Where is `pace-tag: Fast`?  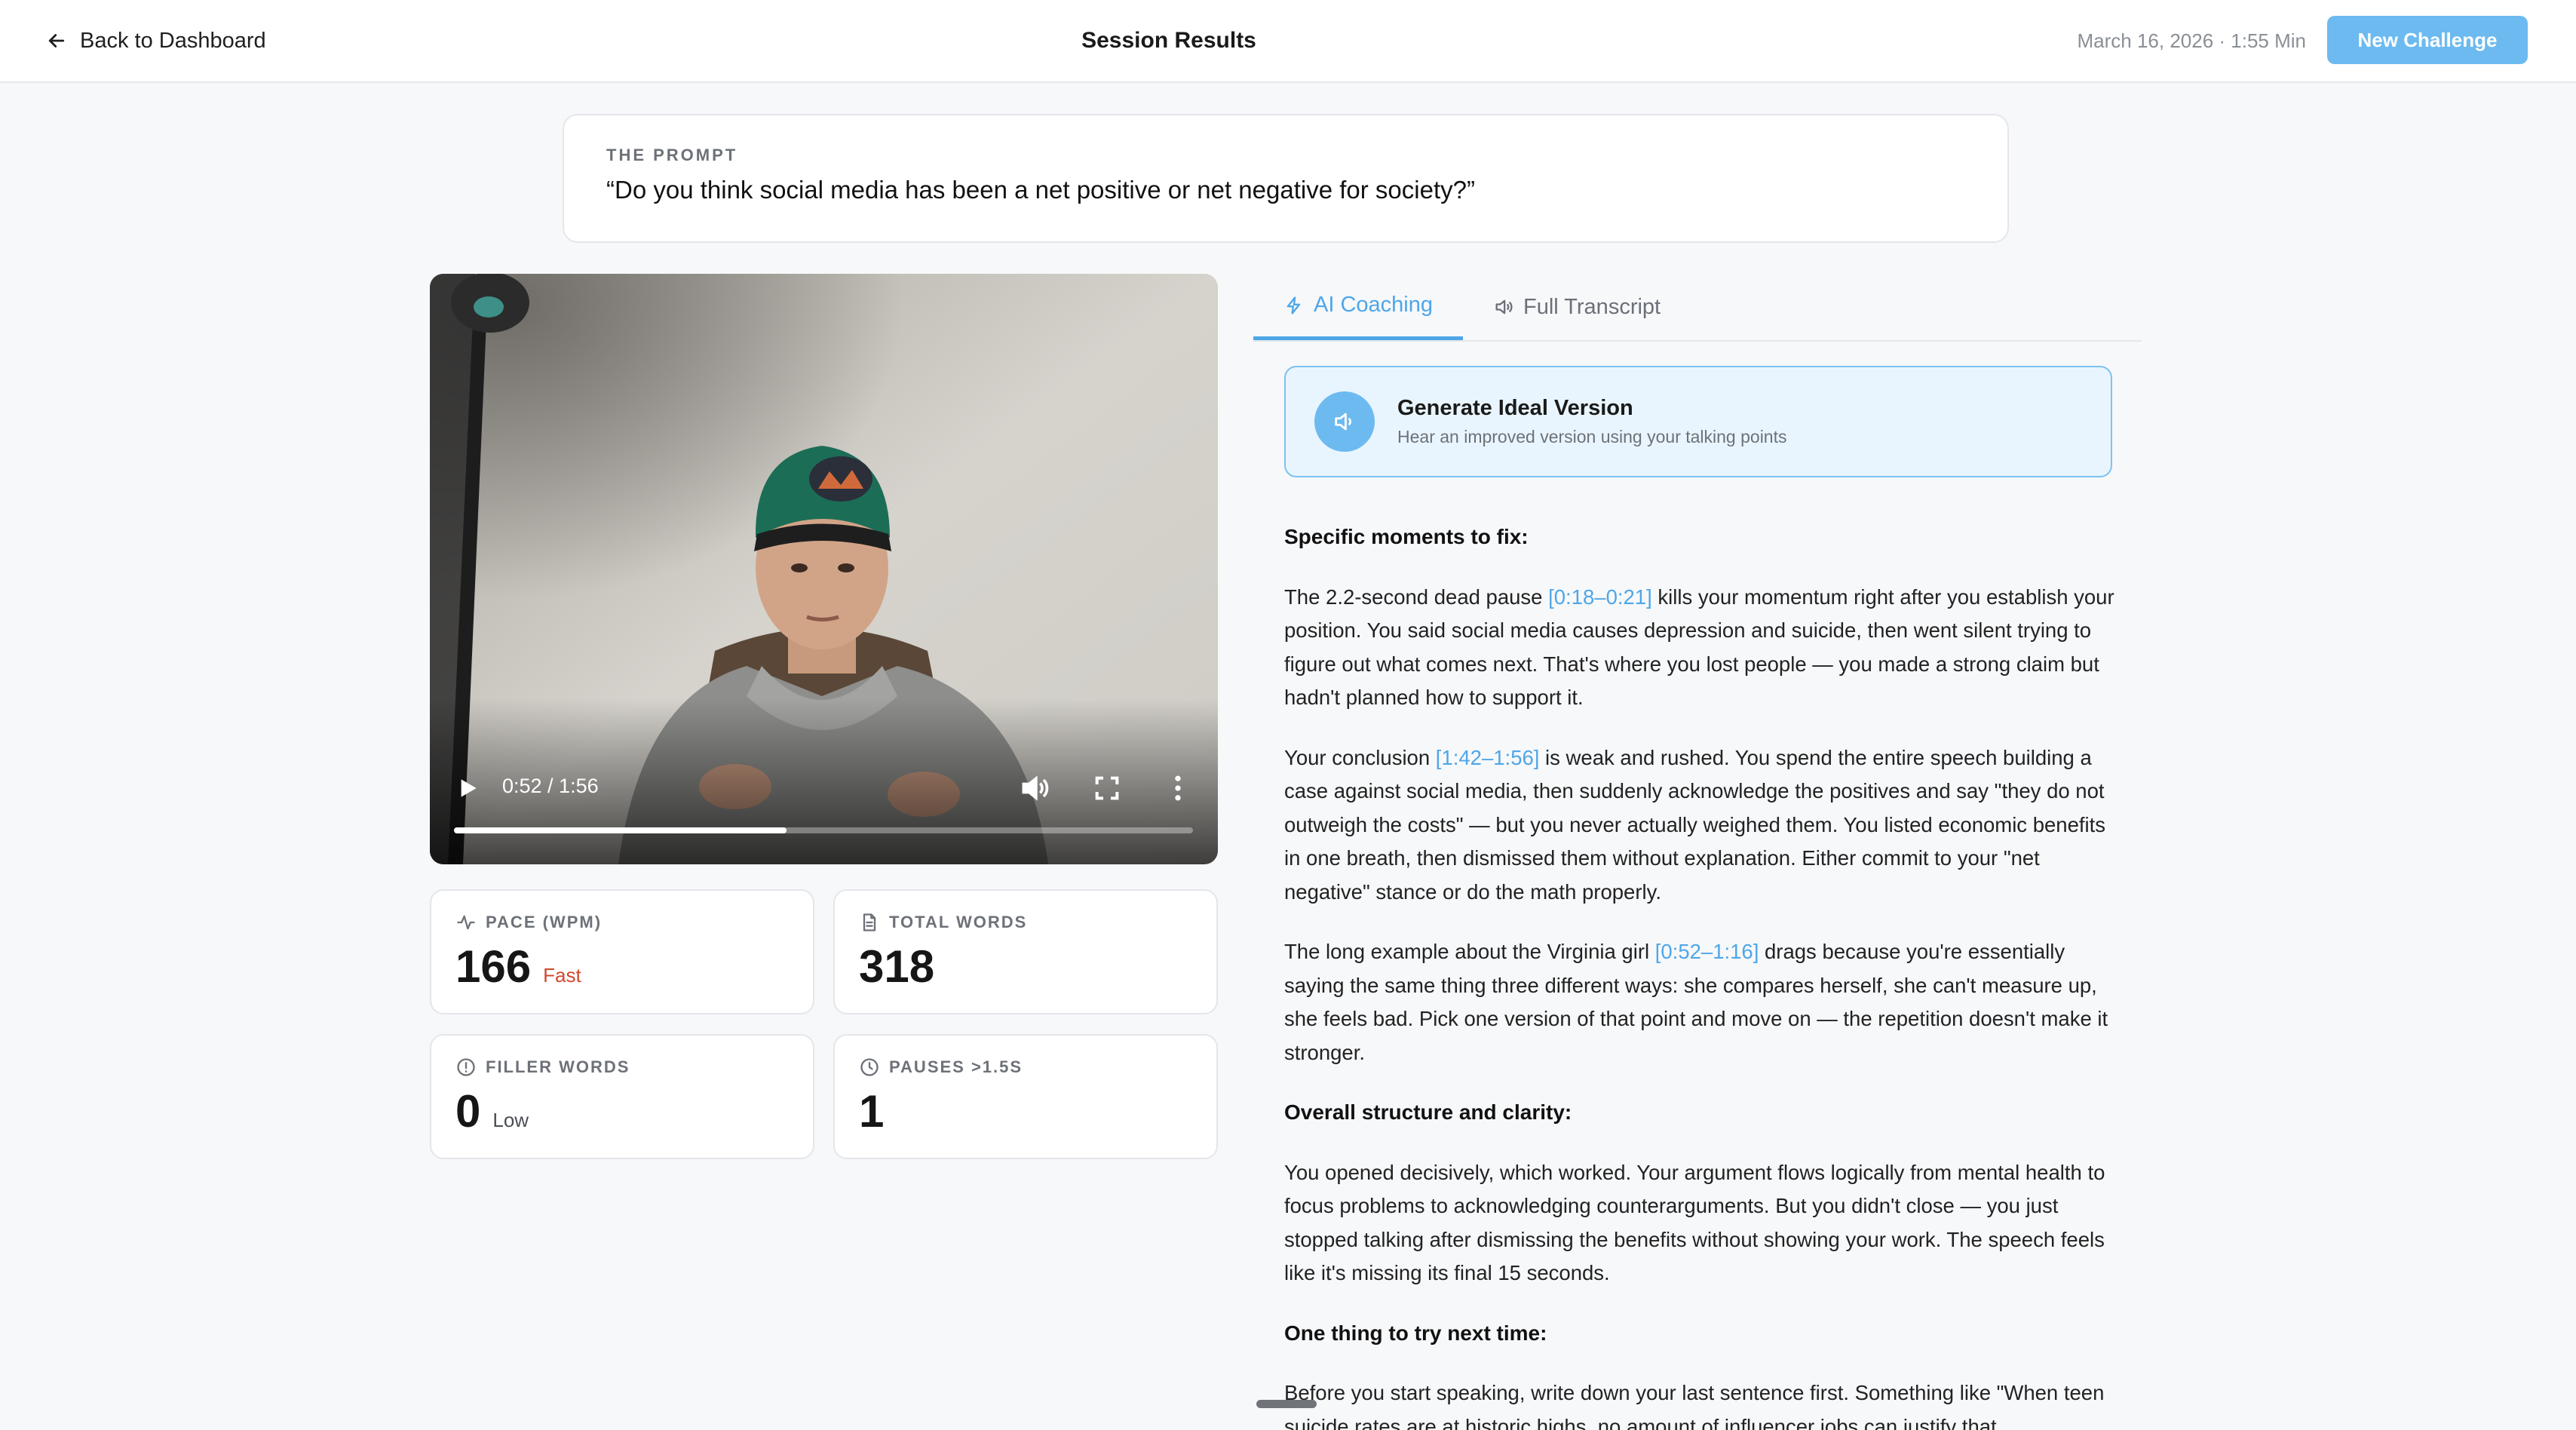 pace-tag: Fast is located at coordinates (562, 975).